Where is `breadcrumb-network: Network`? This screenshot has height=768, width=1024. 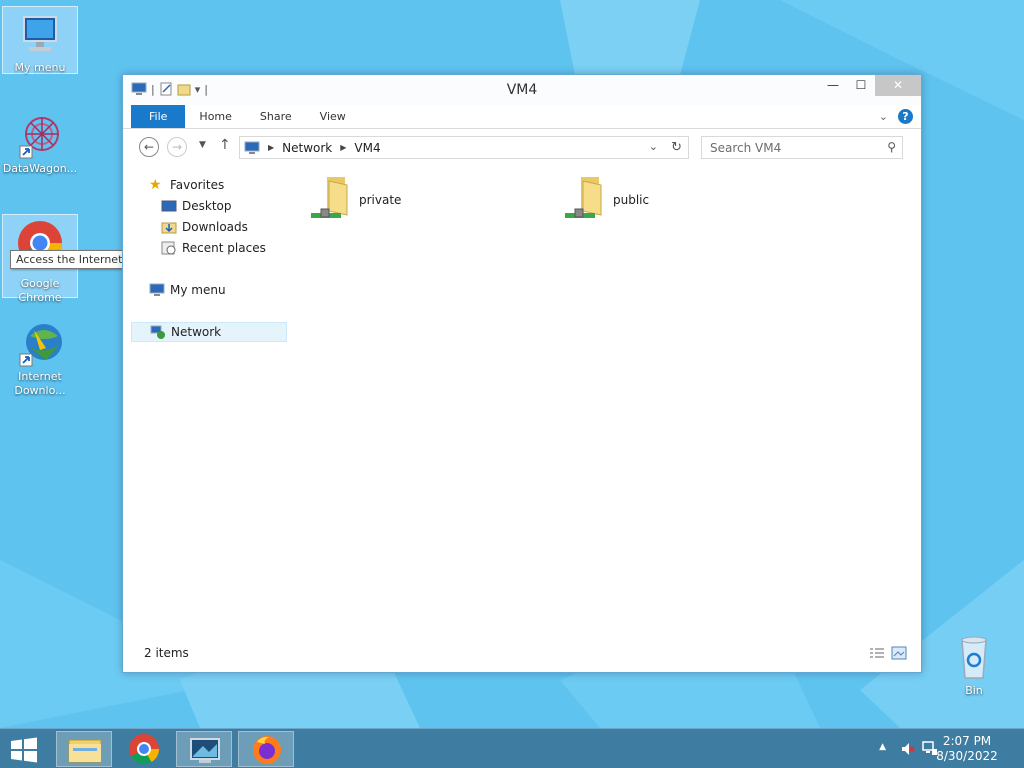 breadcrumb-network: Network is located at coordinates (307, 148).